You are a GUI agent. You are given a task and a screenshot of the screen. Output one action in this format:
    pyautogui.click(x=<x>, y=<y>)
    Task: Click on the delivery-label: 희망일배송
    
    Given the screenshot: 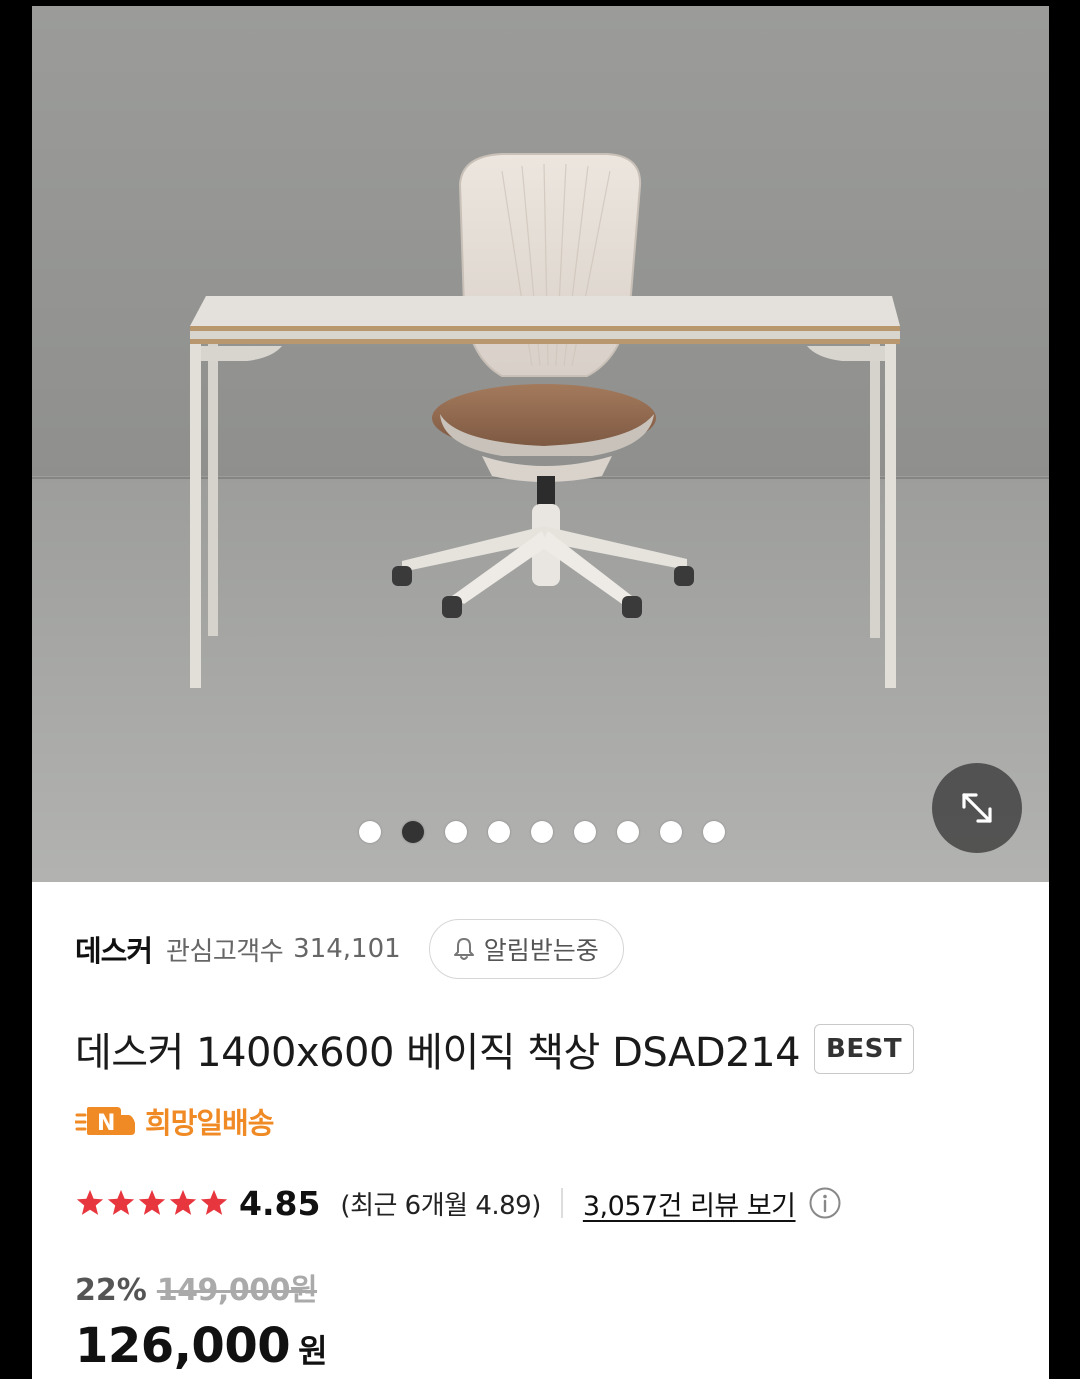 What is the action you would take?
    pyautogui.click(x=209, y=1123)
    